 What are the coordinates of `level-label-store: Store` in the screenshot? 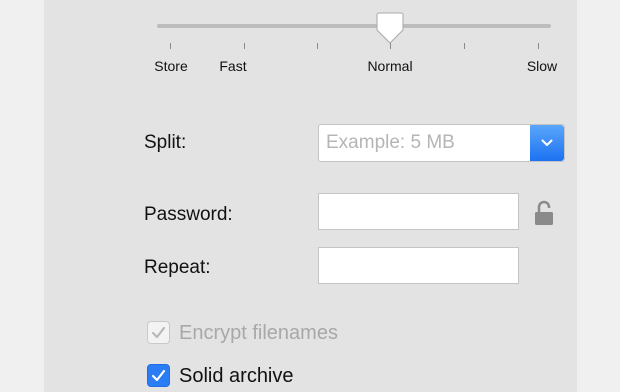 It's located at (171, 66).